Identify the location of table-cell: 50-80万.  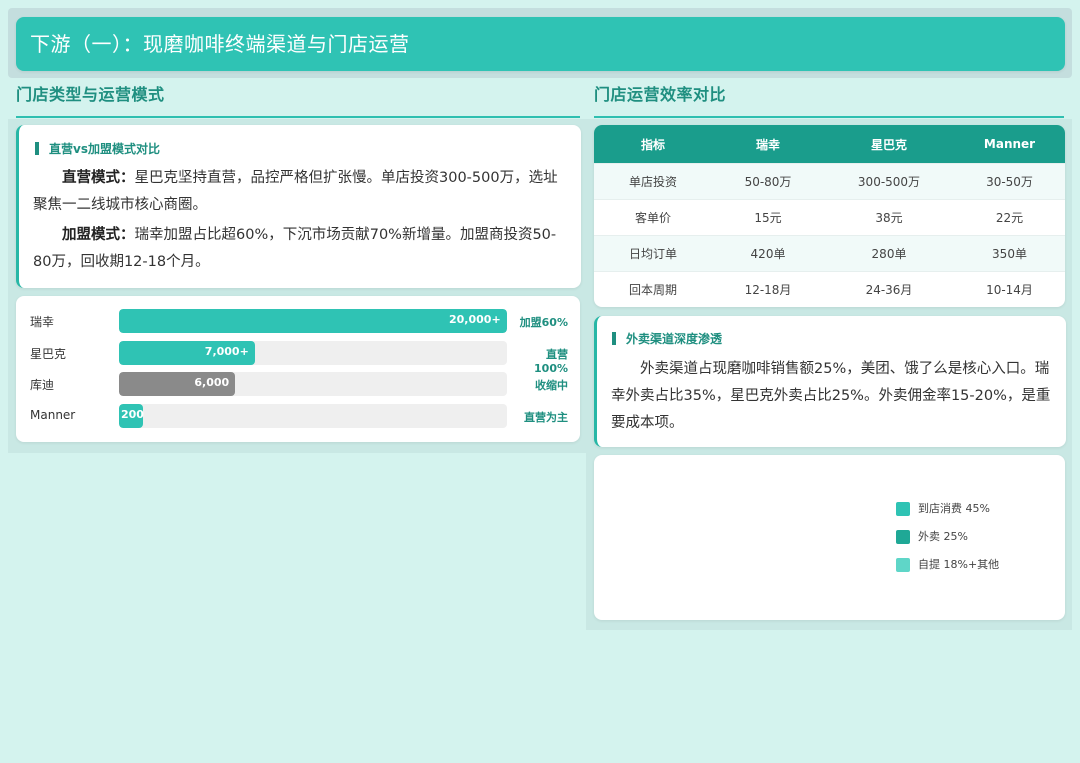
(768, 181).